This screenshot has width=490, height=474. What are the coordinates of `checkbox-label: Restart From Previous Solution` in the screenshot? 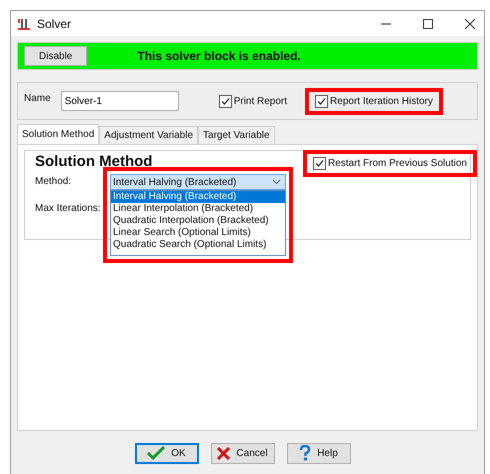 It's located at (397, 163).